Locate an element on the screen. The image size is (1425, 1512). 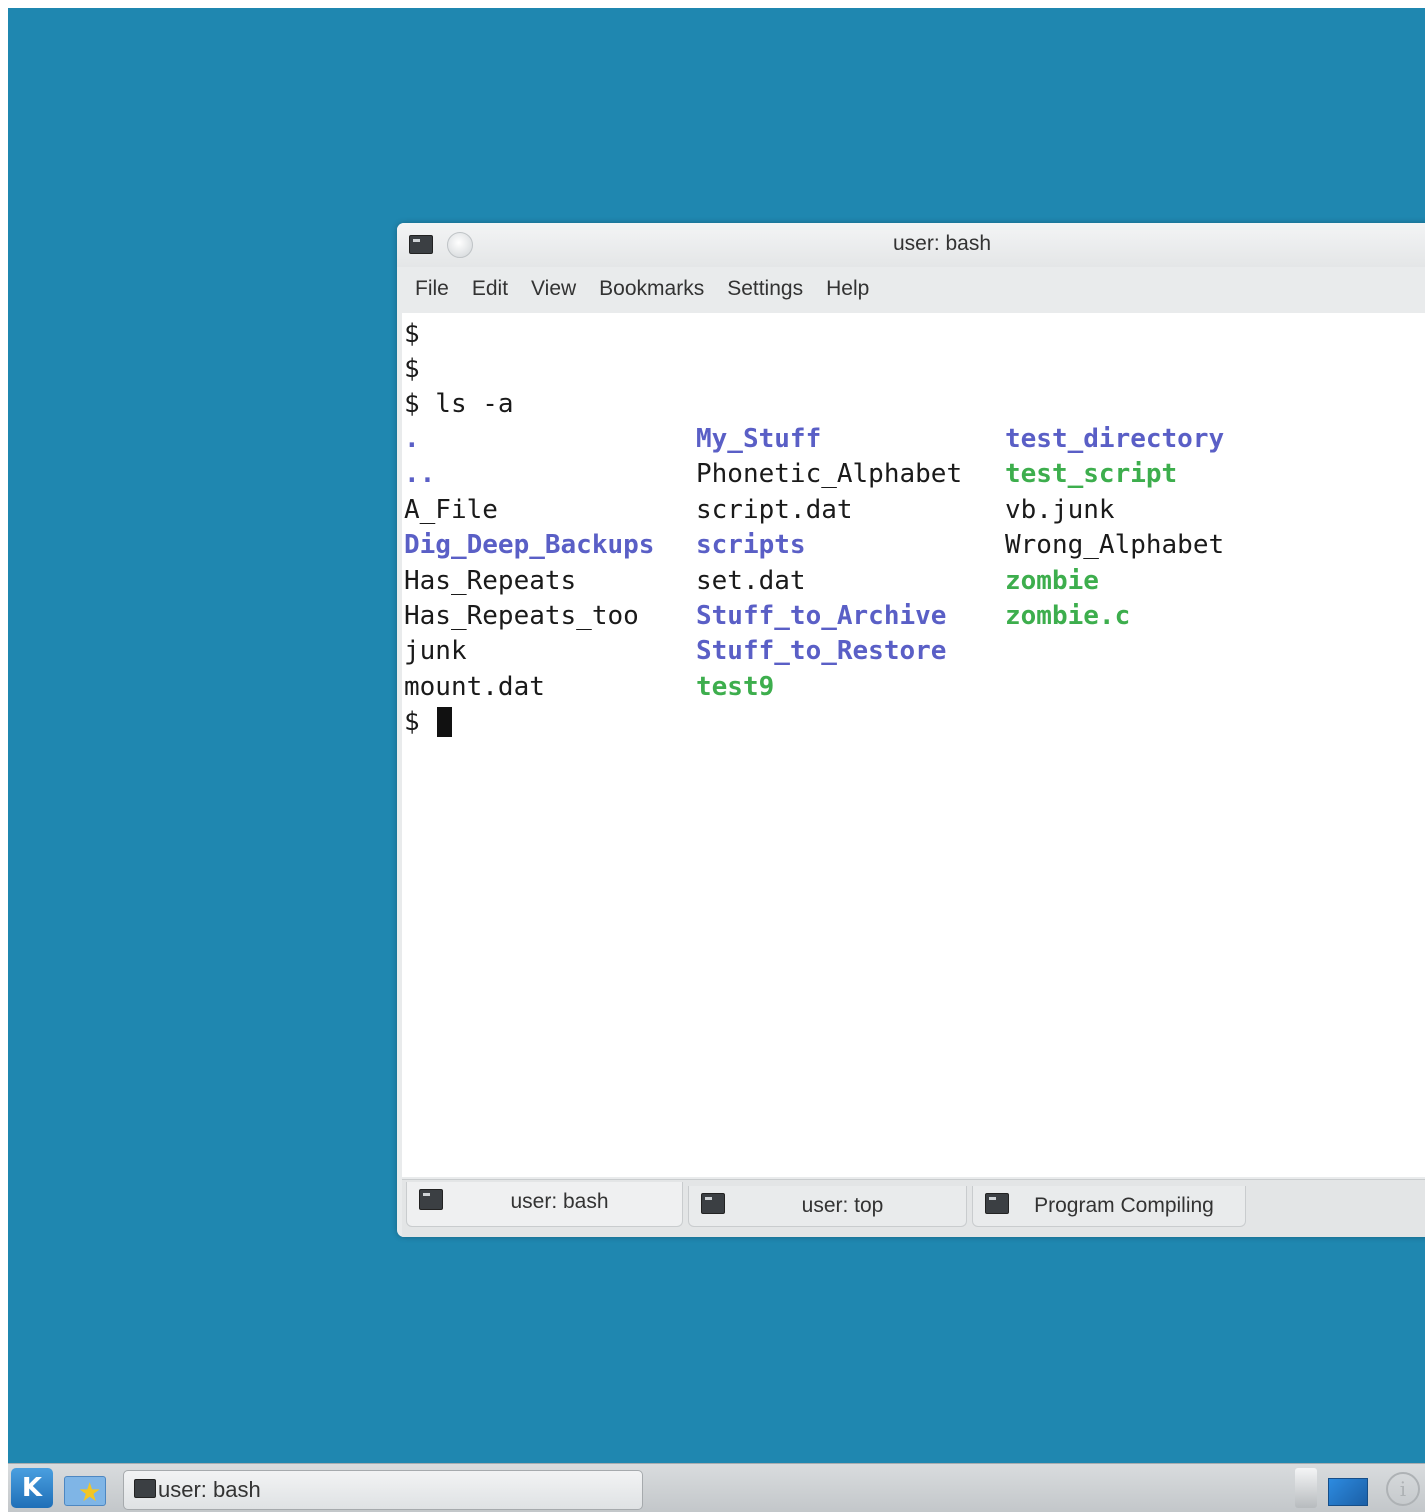
listing-entry: zombie is located at coordinates (1052, 580).